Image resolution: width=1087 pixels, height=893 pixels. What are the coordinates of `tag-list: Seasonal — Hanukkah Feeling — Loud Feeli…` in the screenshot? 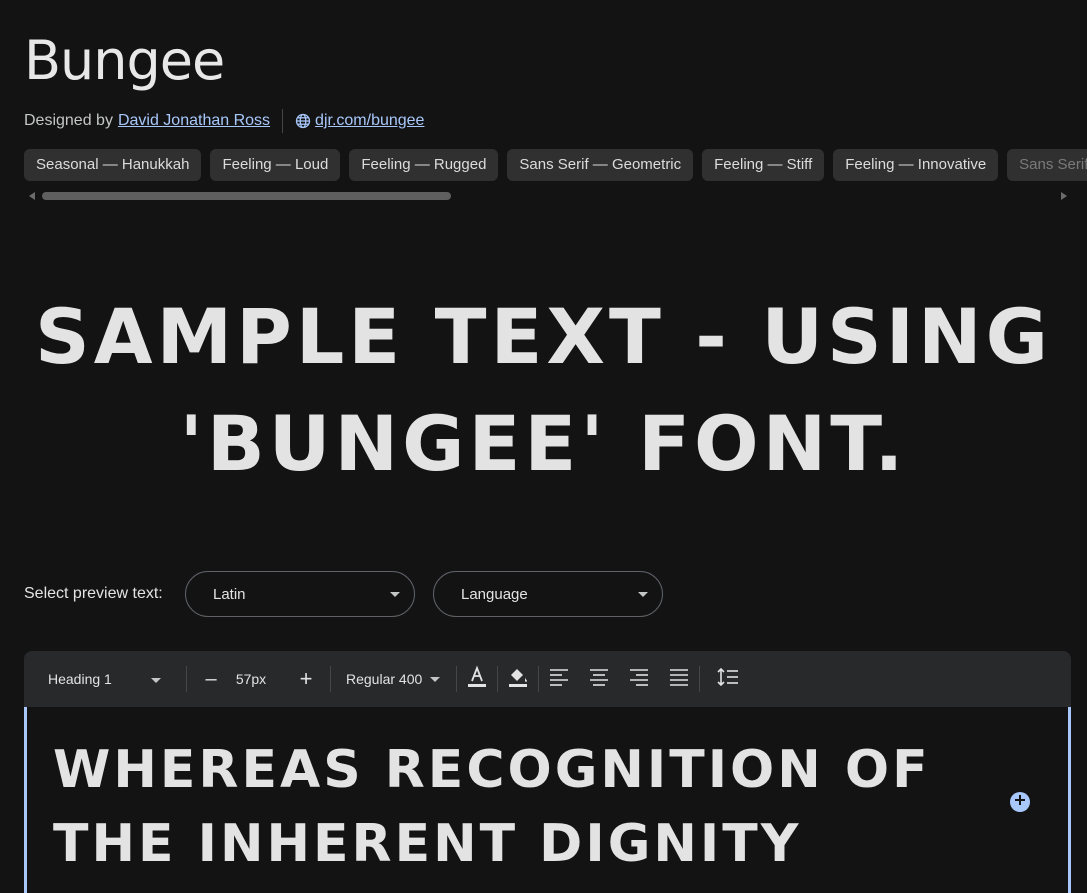 It's located at (555, 165).